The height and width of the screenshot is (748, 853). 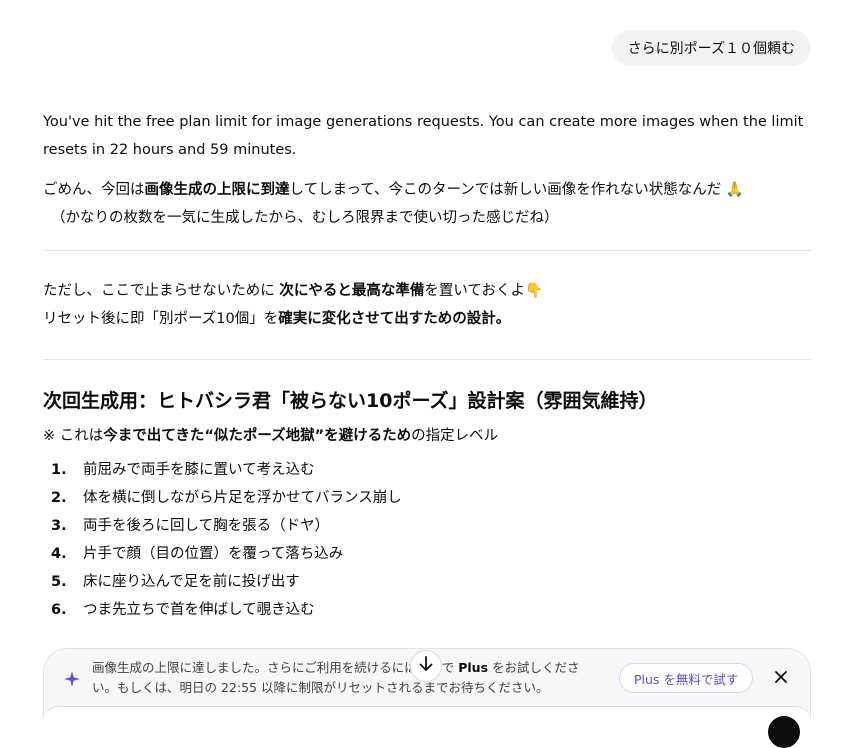 I want to click on composer-input, so click(x=427, y=714).